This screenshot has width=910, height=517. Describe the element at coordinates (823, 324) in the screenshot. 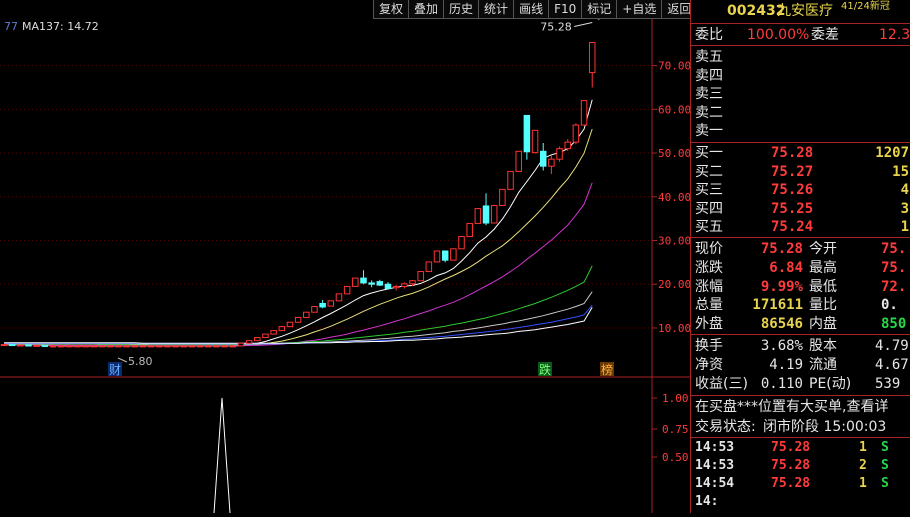

I see `stat-label: 内盘` at that location.